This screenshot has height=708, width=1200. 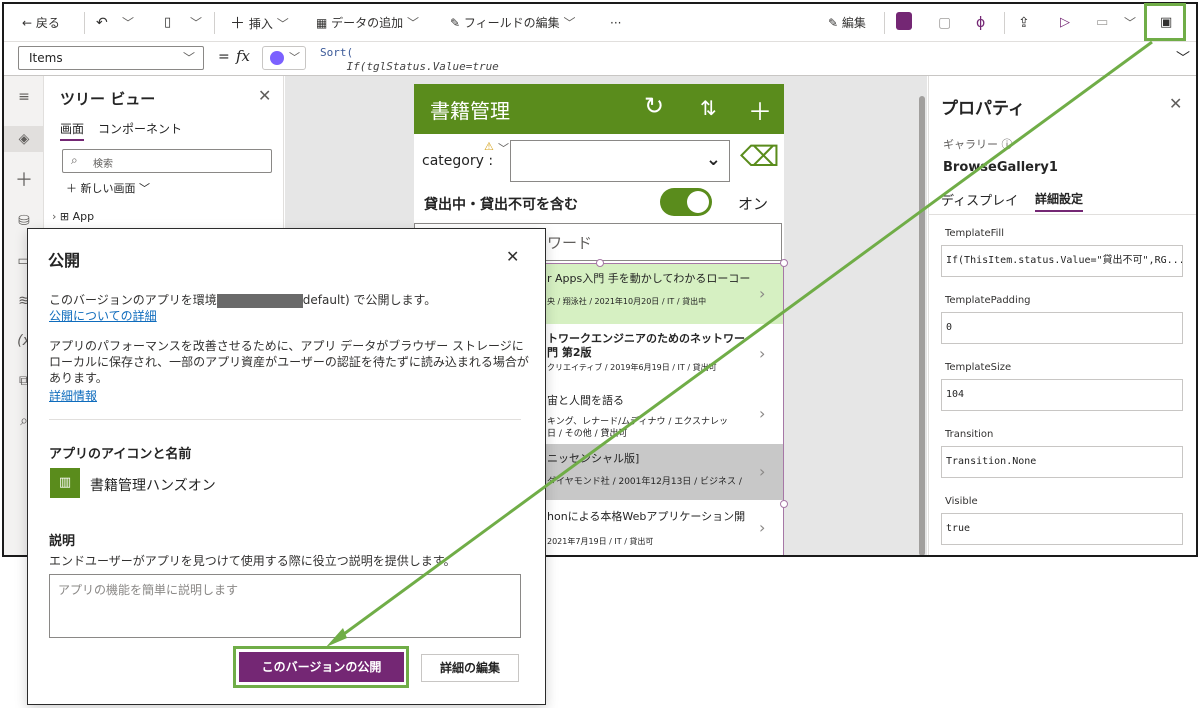 I want to click on tree-view-title: ツリー ビュー, so click(x=108, y=99).